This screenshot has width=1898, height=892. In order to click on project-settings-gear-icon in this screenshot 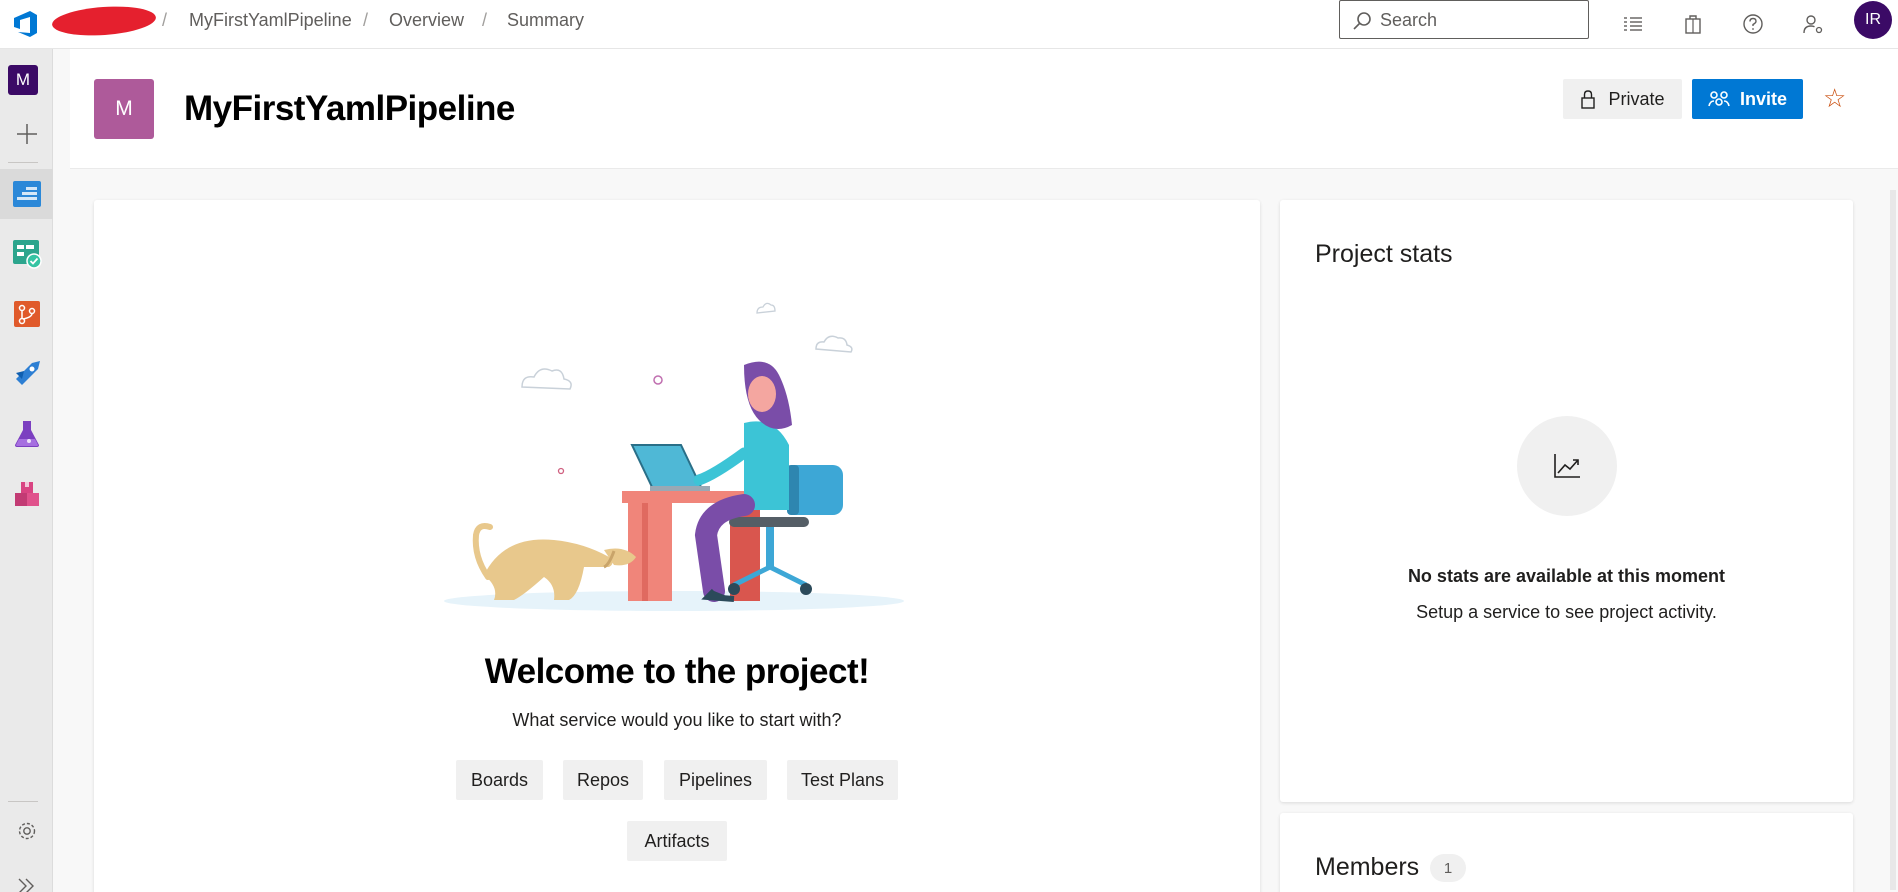, I will do `click(26, 831)`.